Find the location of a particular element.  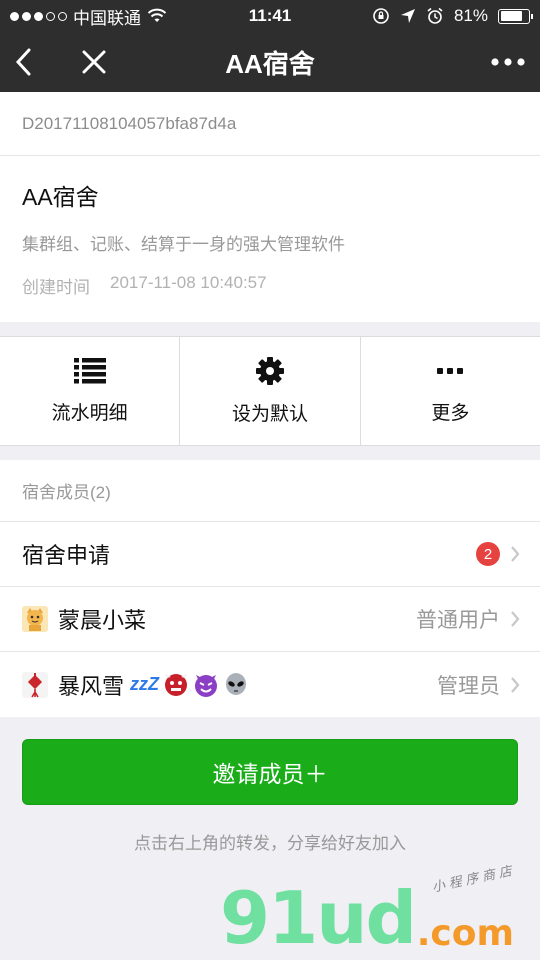

row-right: 普通用户 is located at coordinates (468, 619).